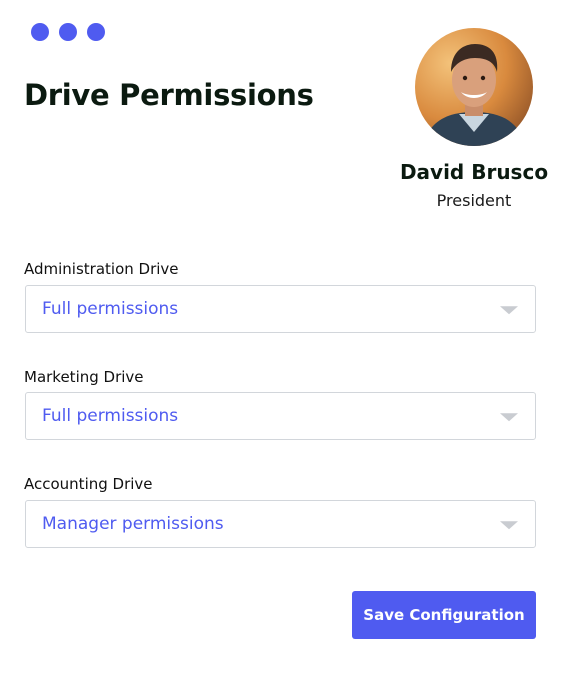 This screenshot has height=695, width=564. I want to click on select-value: Manager permissions, so click(133, 524).